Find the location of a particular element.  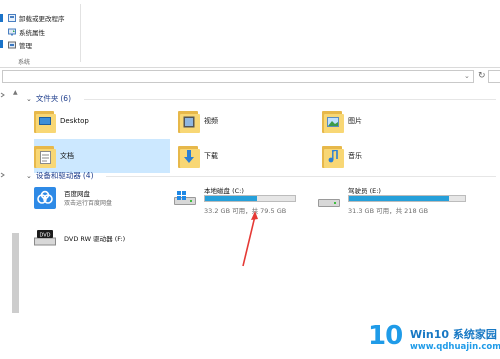

refresh-icon: ↻ is located at coordinates (482, 76).